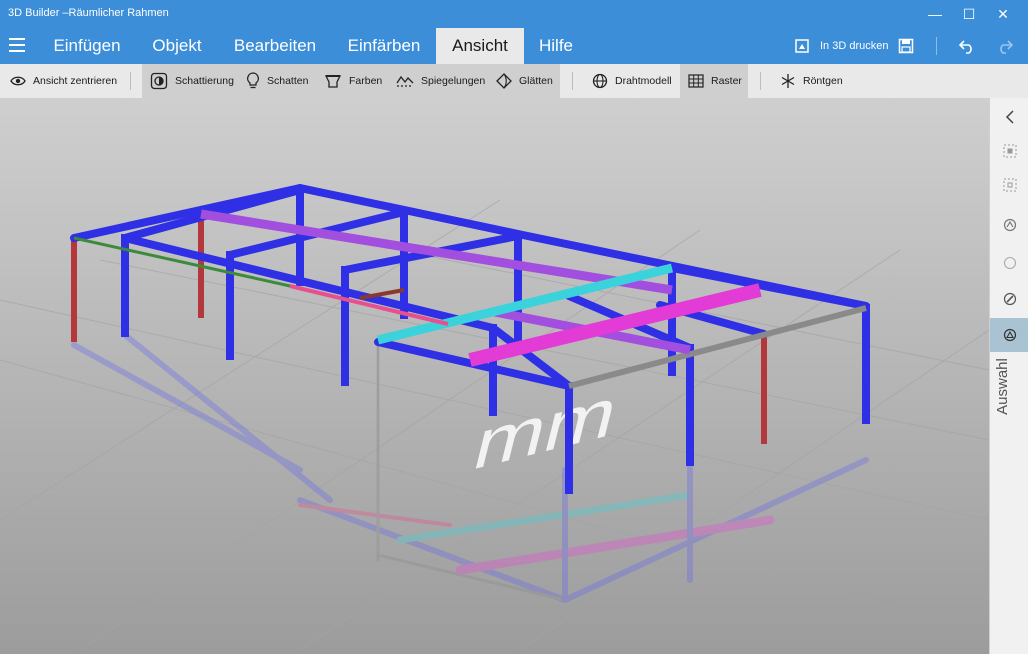 The height and width of the screenshot is (654, 1028). Describe the element at coordinates (159, 81) in the screenshot. I see `shading-icon` at that location.